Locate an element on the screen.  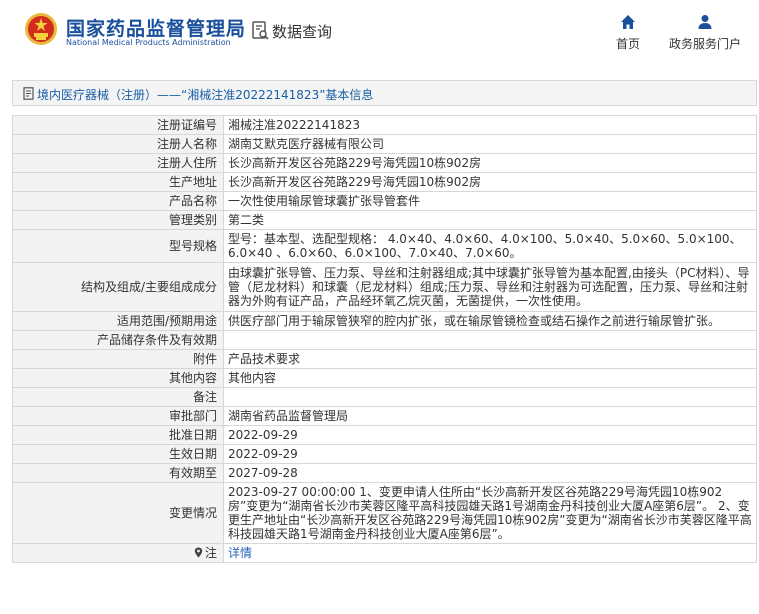
field-value: 产品技术要求 is located at coordinates (490, 359).